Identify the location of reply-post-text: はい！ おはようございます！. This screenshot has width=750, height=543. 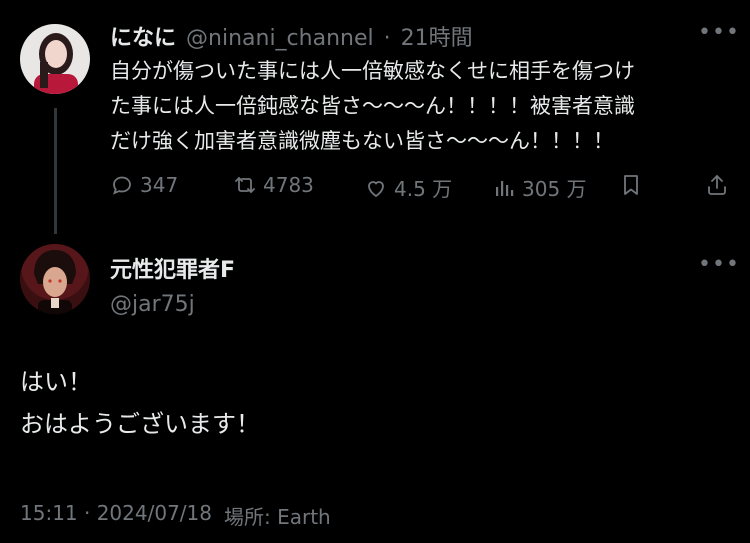
(140, 403).